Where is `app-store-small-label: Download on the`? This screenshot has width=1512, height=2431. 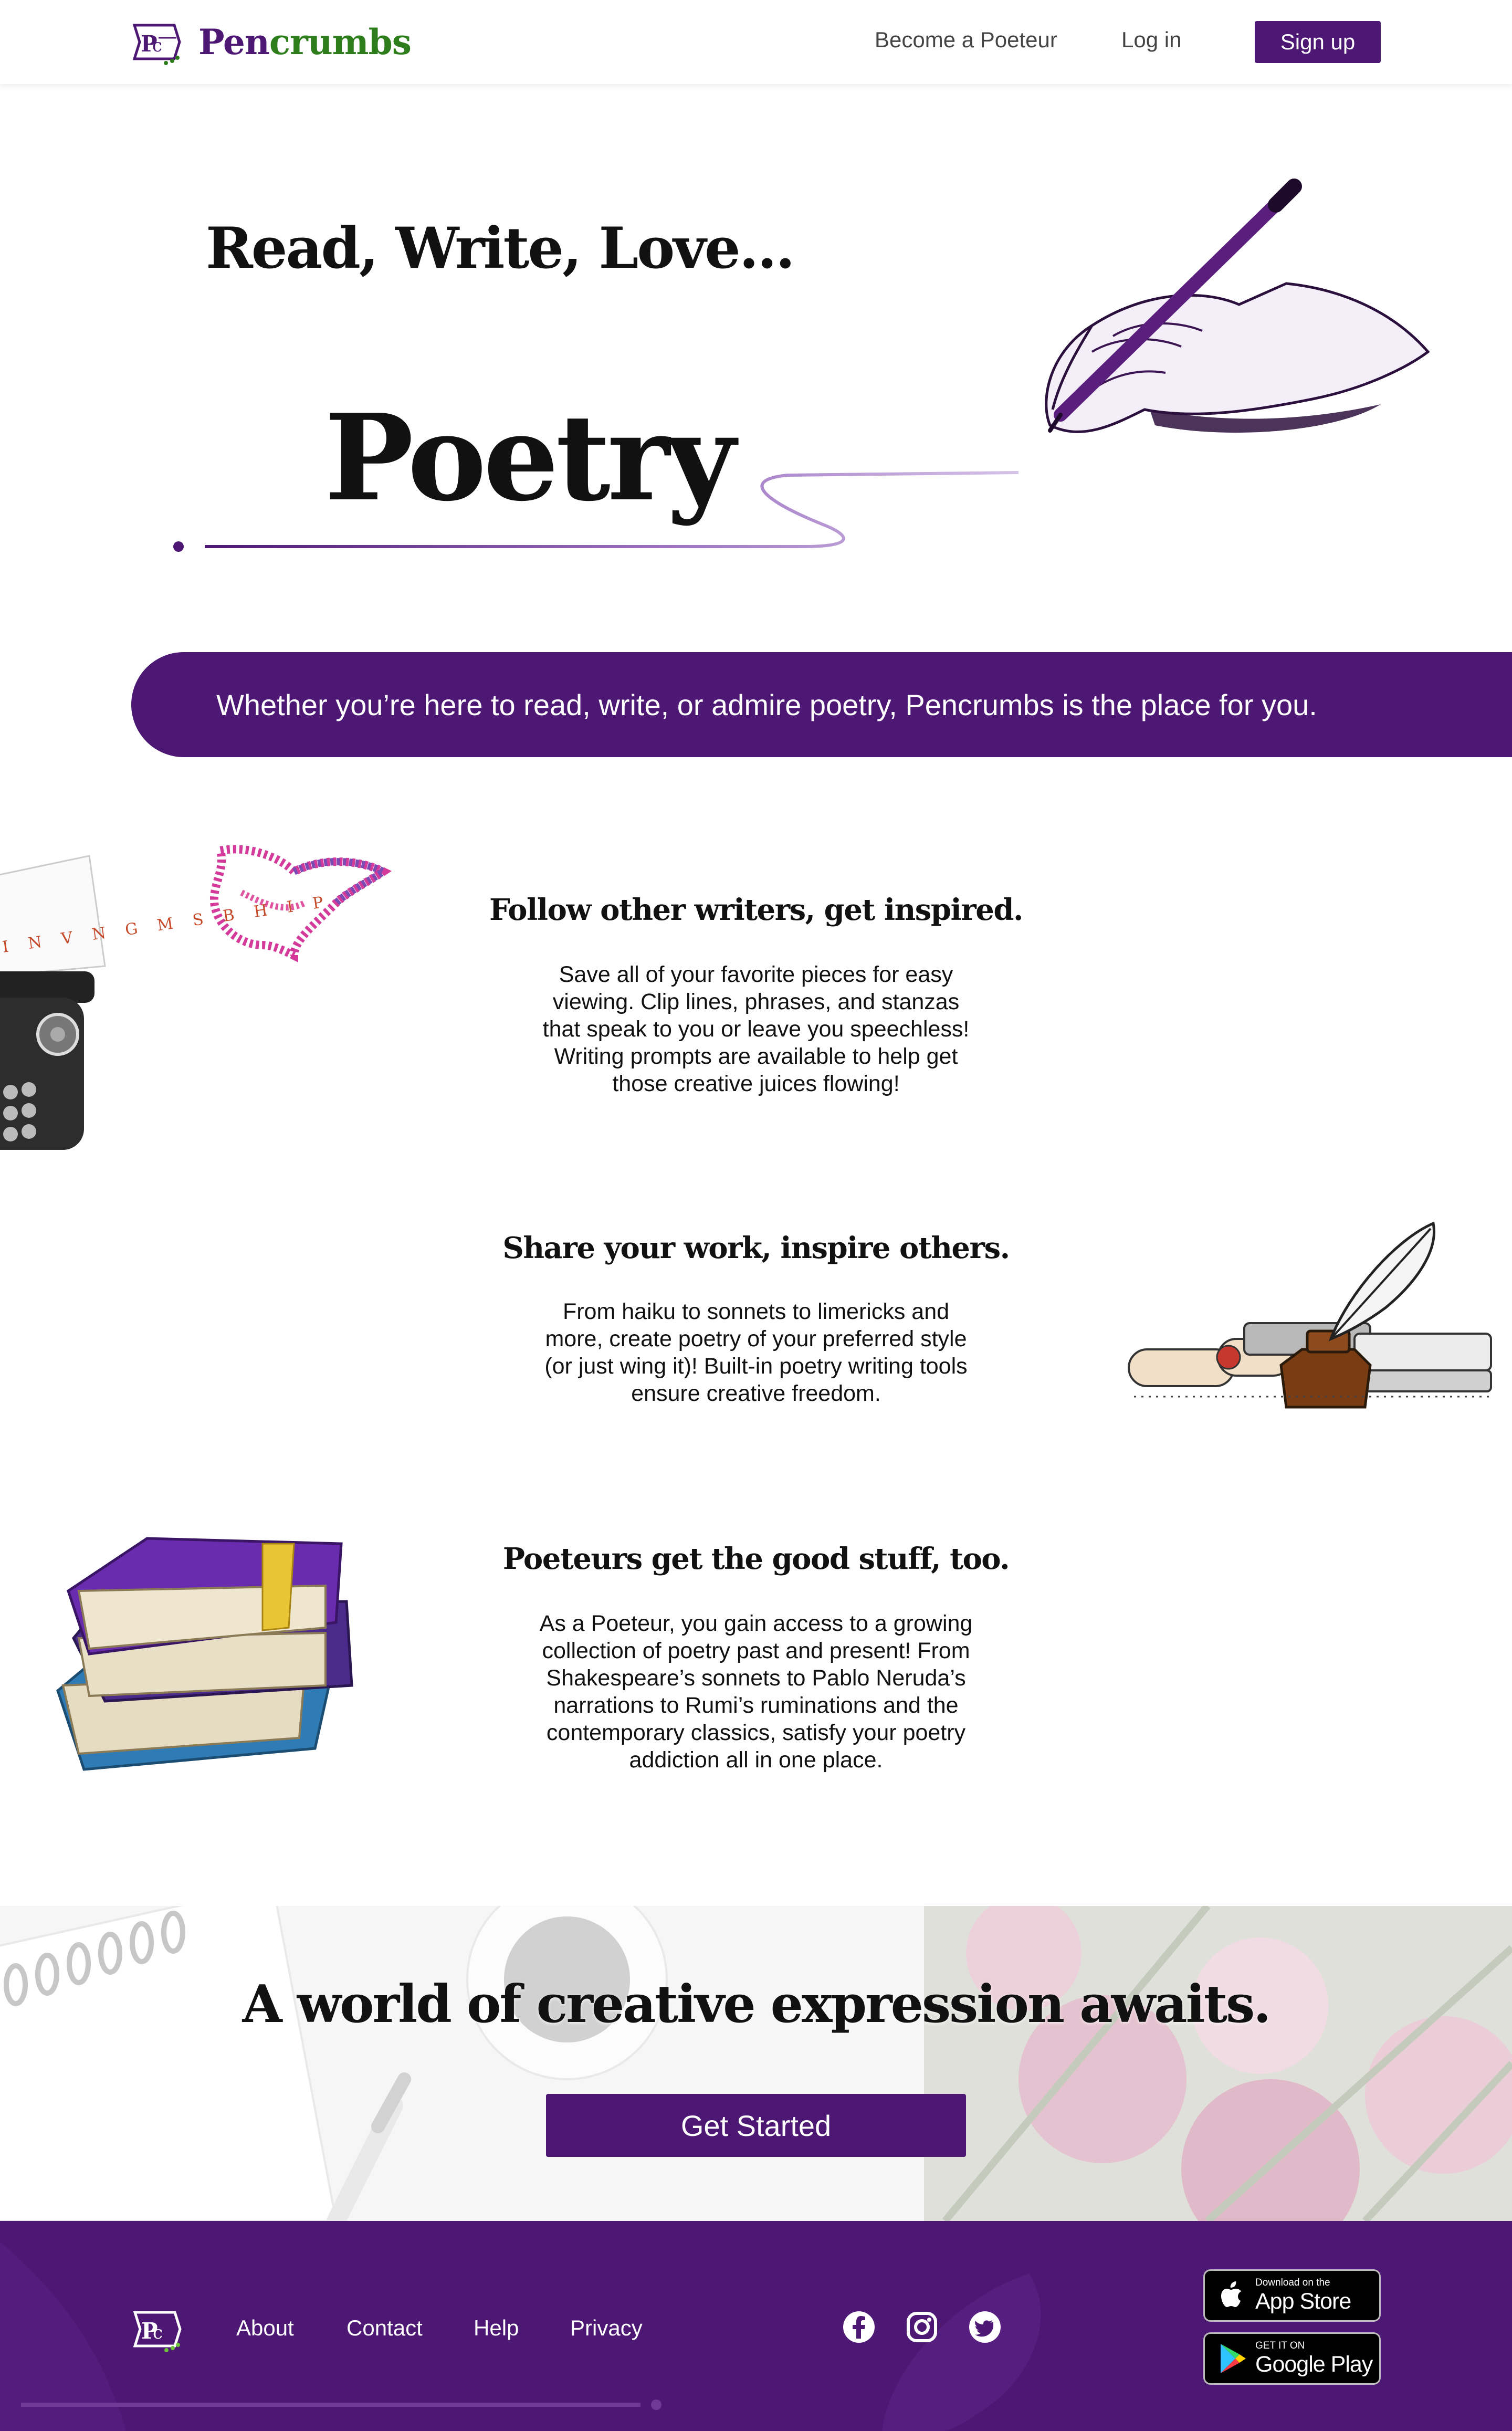 app-store-small-label: Download on the is located at coordinates (1292, 2283).